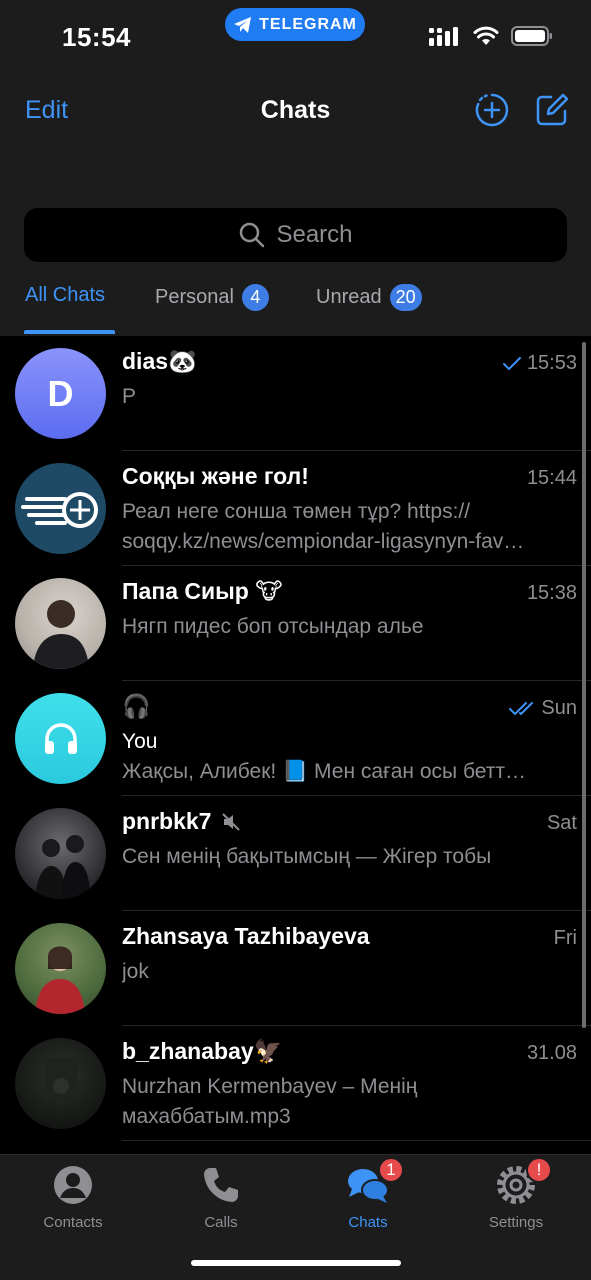 The width and height of the screenshot is (591, 1280). Describe the element at coordinates (375, 1182) in the screenshot. I see `chats-icon-wrap: 1` at that location.